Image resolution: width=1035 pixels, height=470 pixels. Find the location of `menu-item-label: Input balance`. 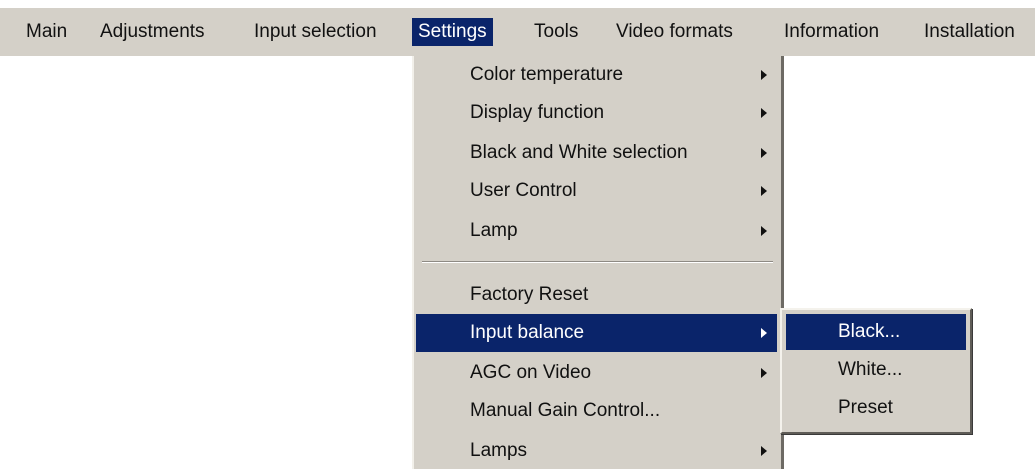

menu-item-label: Input balance is located at coordinates (527, 332).